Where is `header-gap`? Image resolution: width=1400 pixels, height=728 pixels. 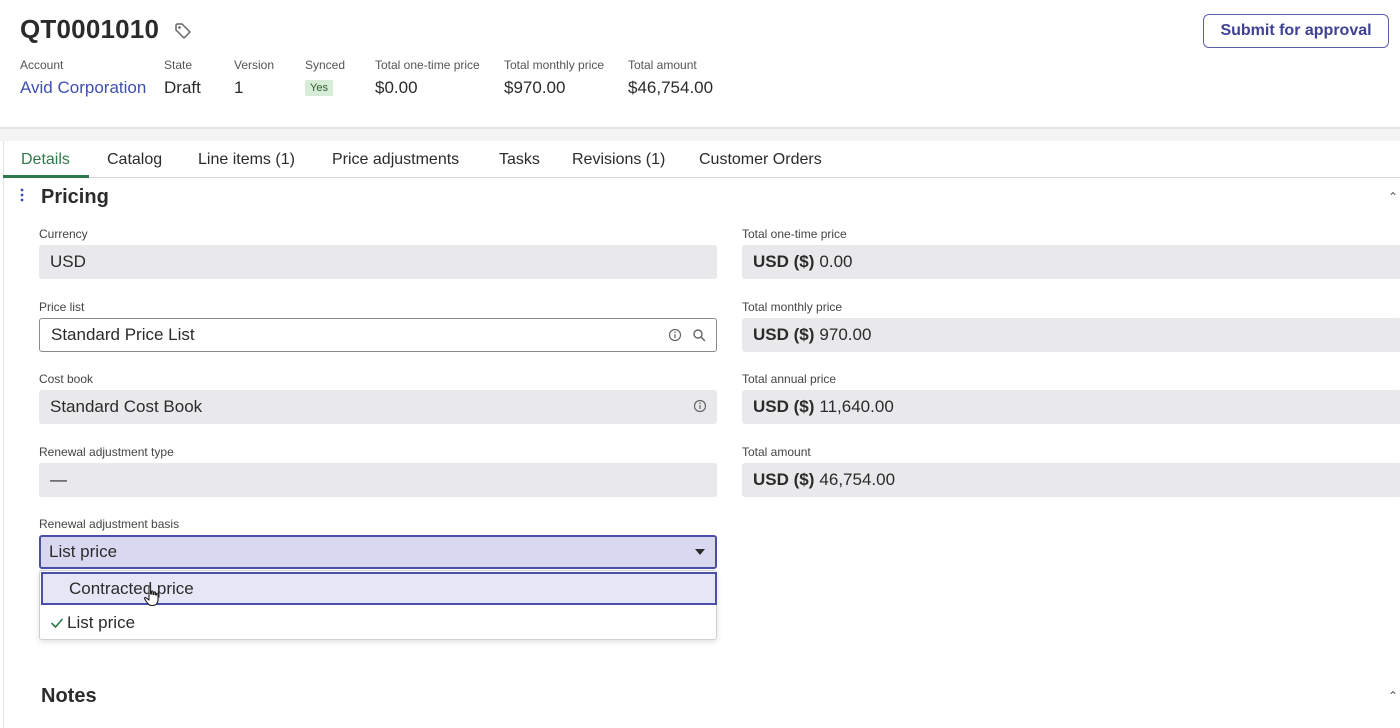 header-gap is located at coordinates (700, 135).